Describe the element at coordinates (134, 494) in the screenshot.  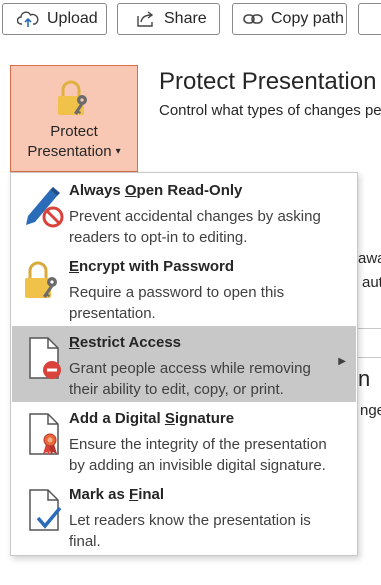
I see `title-accelerator: F` at that location.